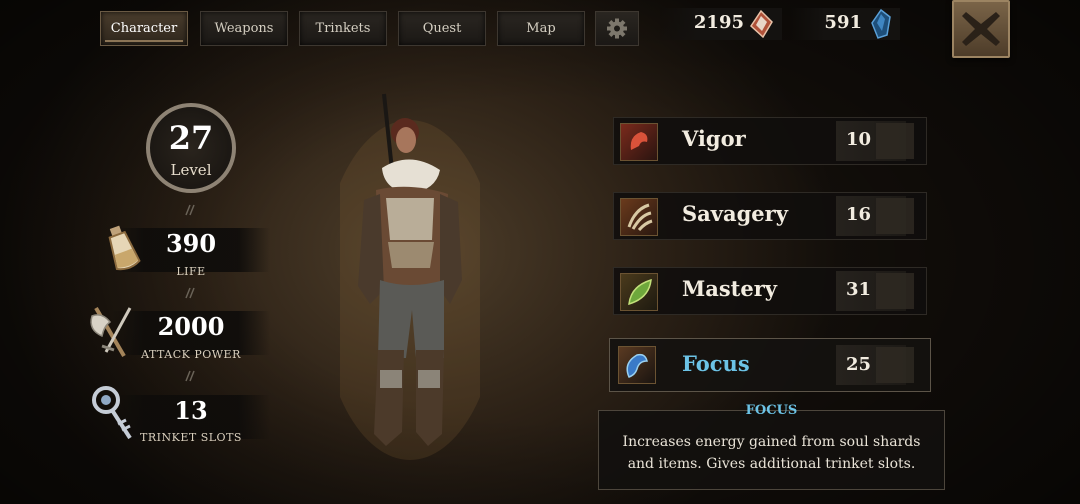  I want to click on souls-counter: 2195, so click(721, 24).